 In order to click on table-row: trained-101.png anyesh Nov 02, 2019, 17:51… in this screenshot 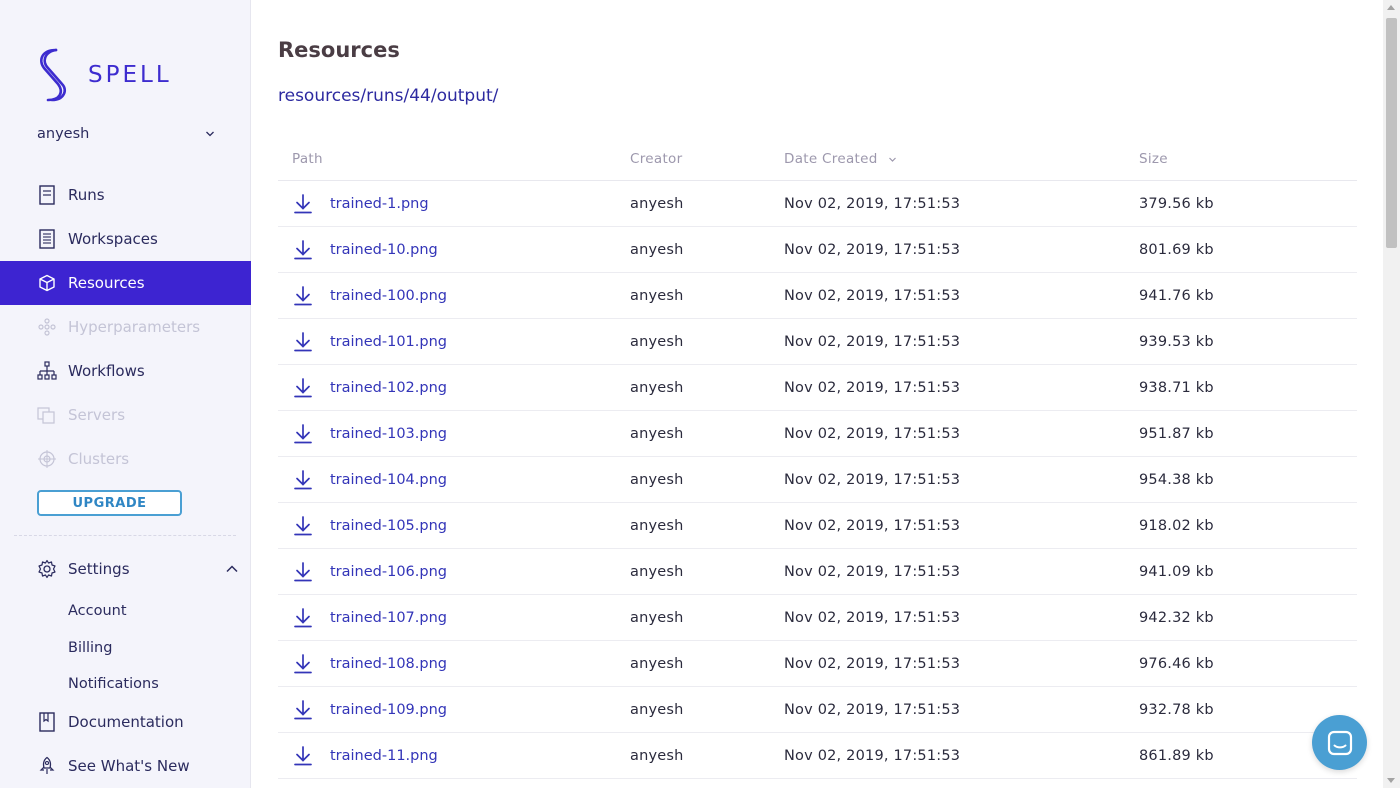, I will do `click(817, 342)`.